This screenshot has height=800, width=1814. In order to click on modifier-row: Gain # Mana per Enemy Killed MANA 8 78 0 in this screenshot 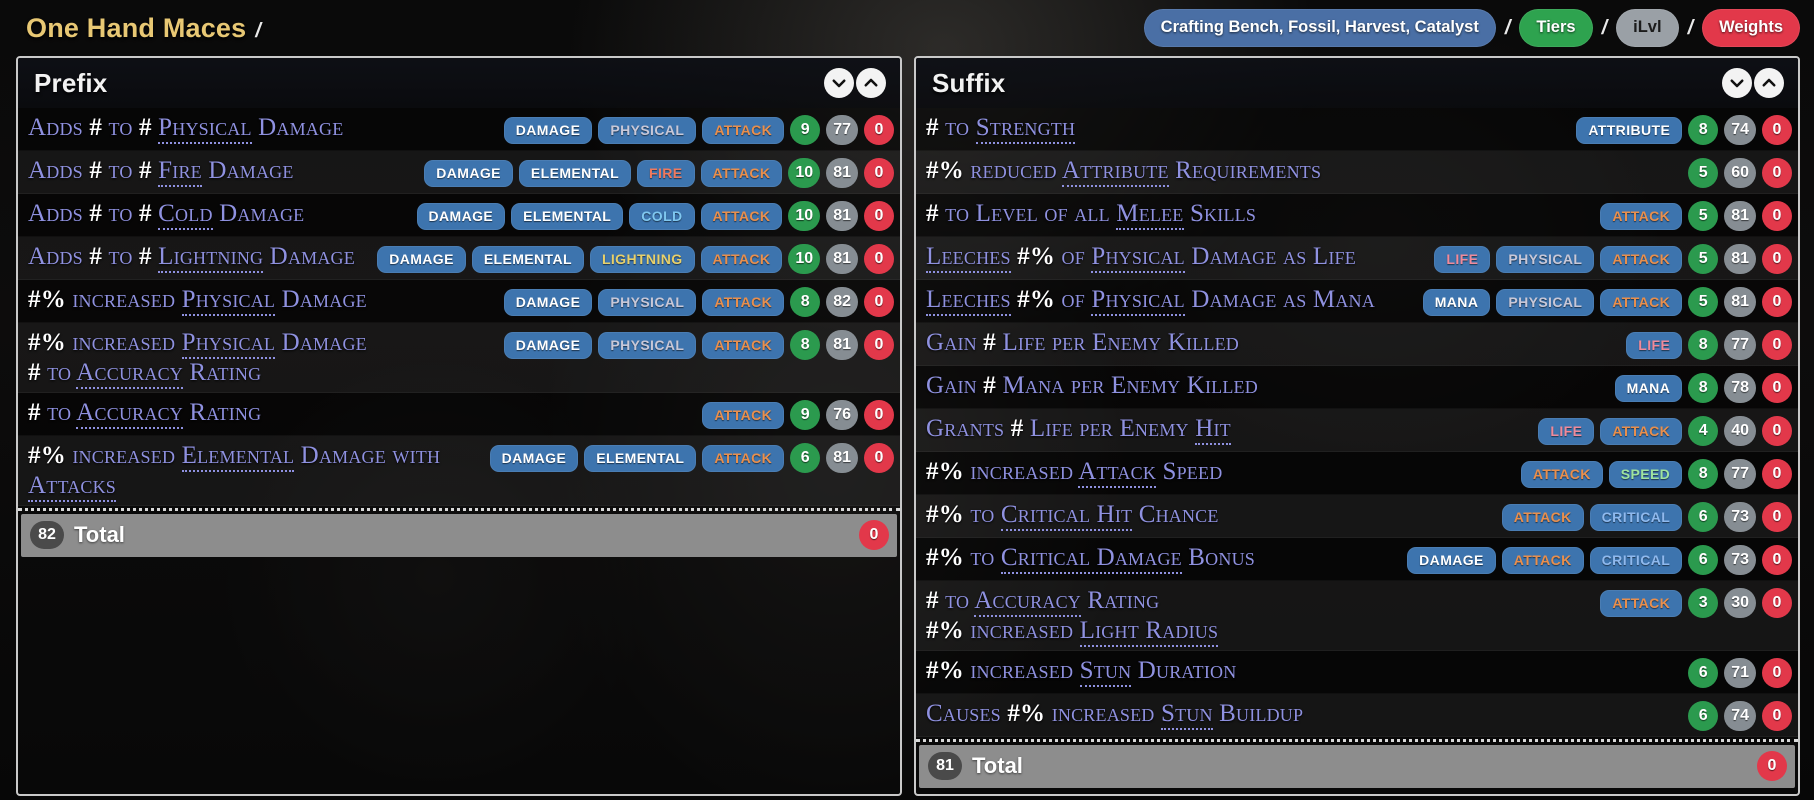, I will do `click(1357, 387)`.